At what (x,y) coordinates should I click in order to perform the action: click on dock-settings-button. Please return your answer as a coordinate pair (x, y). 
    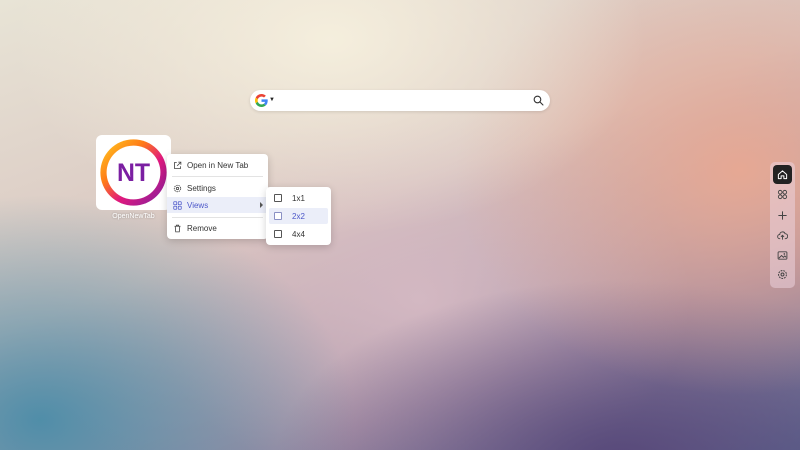
    Looking at the image, I should click on (782, 274).